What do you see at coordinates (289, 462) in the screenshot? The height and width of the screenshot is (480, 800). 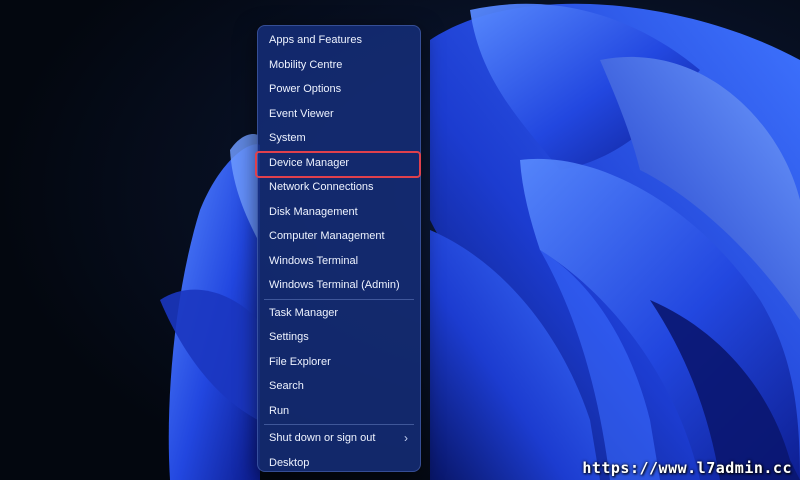 I see `menu-item-label: Desktop` at bounding box center [289, 462].